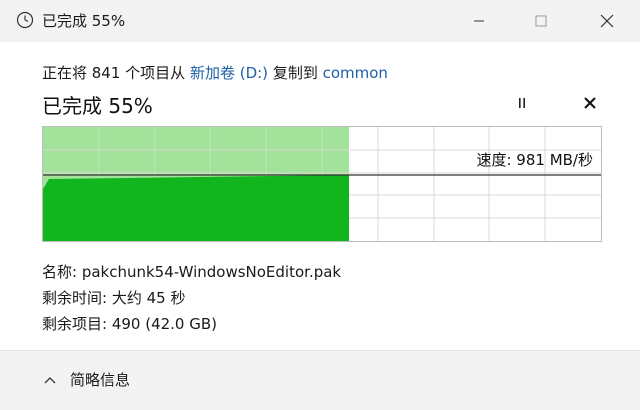 The height and width of the screenshot is (410, 640). I want to click on source-link: 新加卷 (D:), so click(229, 73).